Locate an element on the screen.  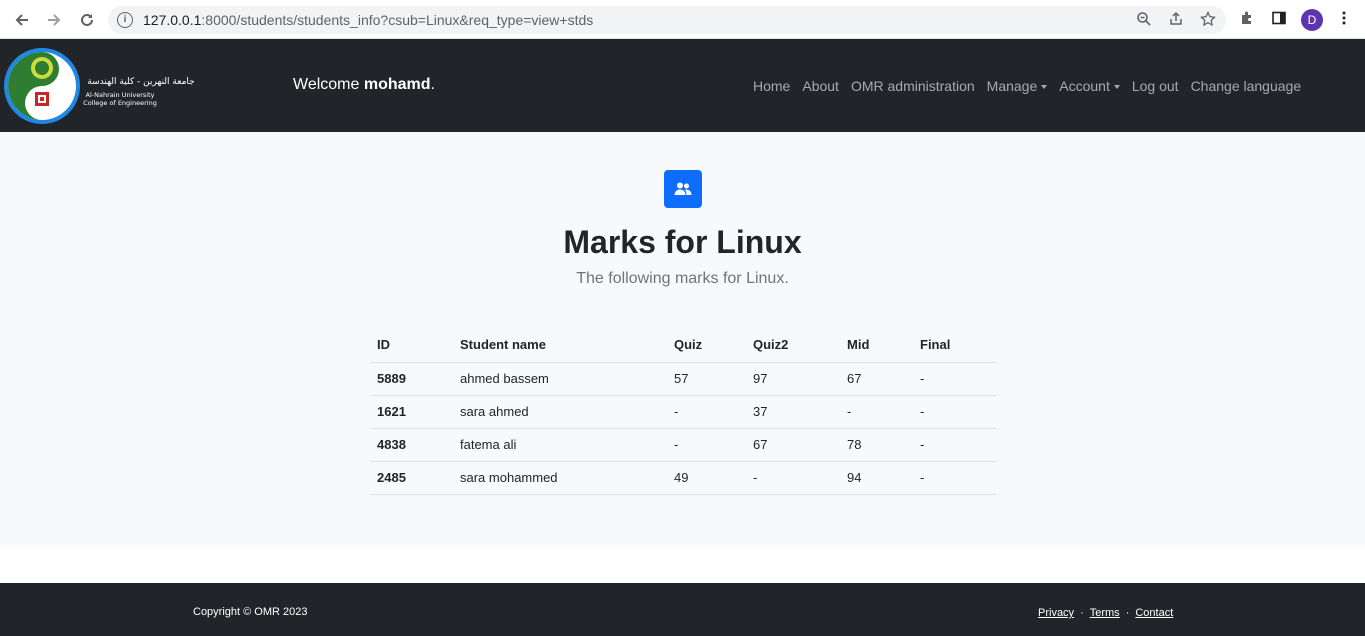
student-name-cell: ahmed bassem is located at coordinates (560, 379).